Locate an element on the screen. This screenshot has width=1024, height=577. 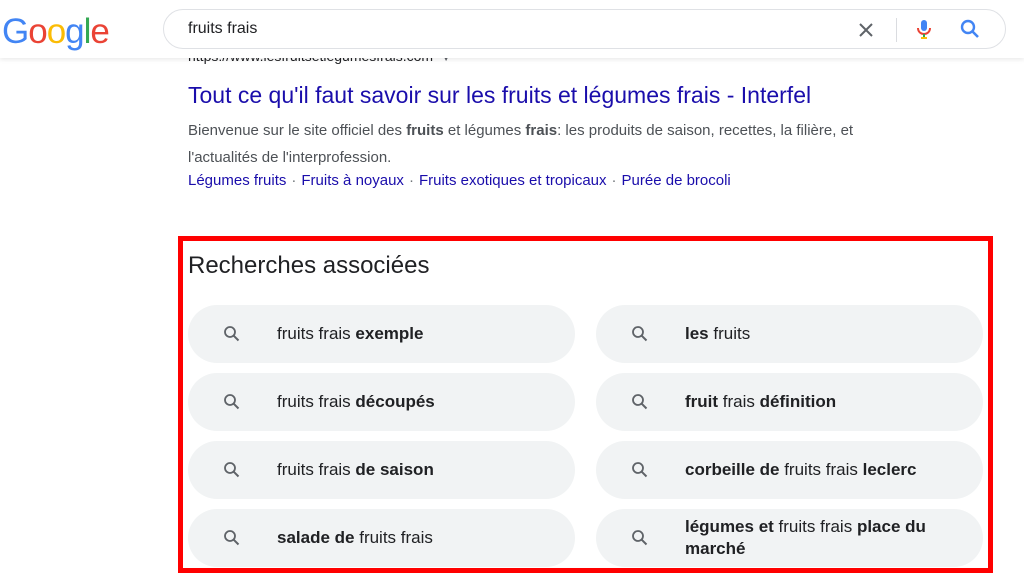
related-search-chip: fruits frais de saison is located at coordinates (381, 470).